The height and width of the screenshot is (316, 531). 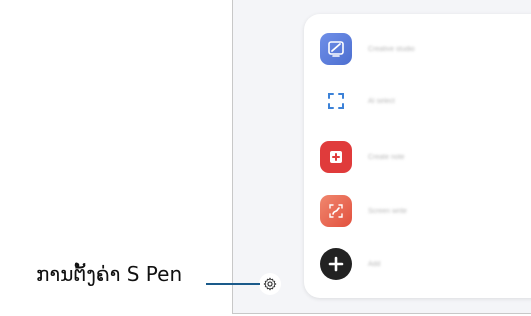 What do you see at coordinates (362, 157) in the screenshot?
I see `air-command-item-create-note: Create note` at bounding box center [362, 157].